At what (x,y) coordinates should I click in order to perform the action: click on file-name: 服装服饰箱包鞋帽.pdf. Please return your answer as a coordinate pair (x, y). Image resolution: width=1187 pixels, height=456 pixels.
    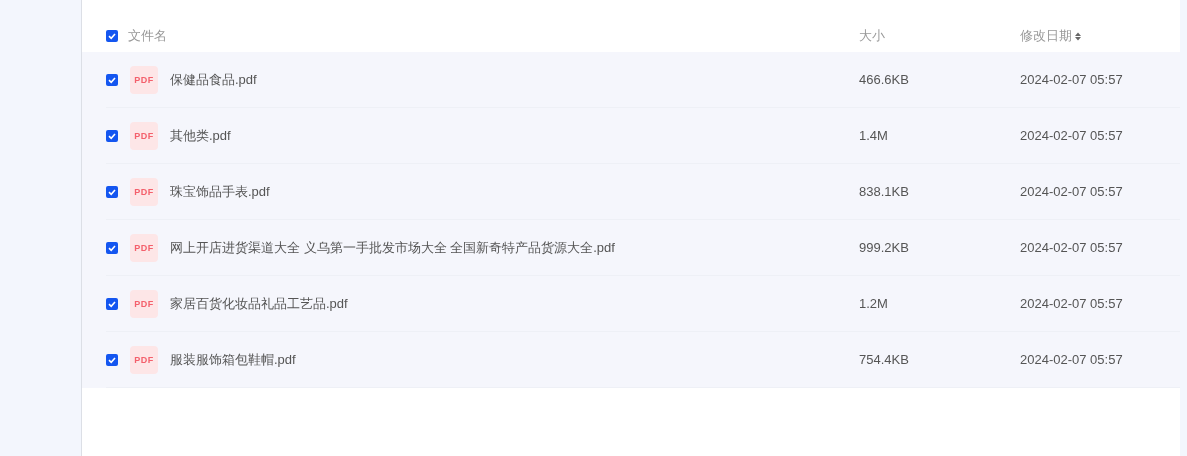
    Looking at the image, I should click on (514, 359).